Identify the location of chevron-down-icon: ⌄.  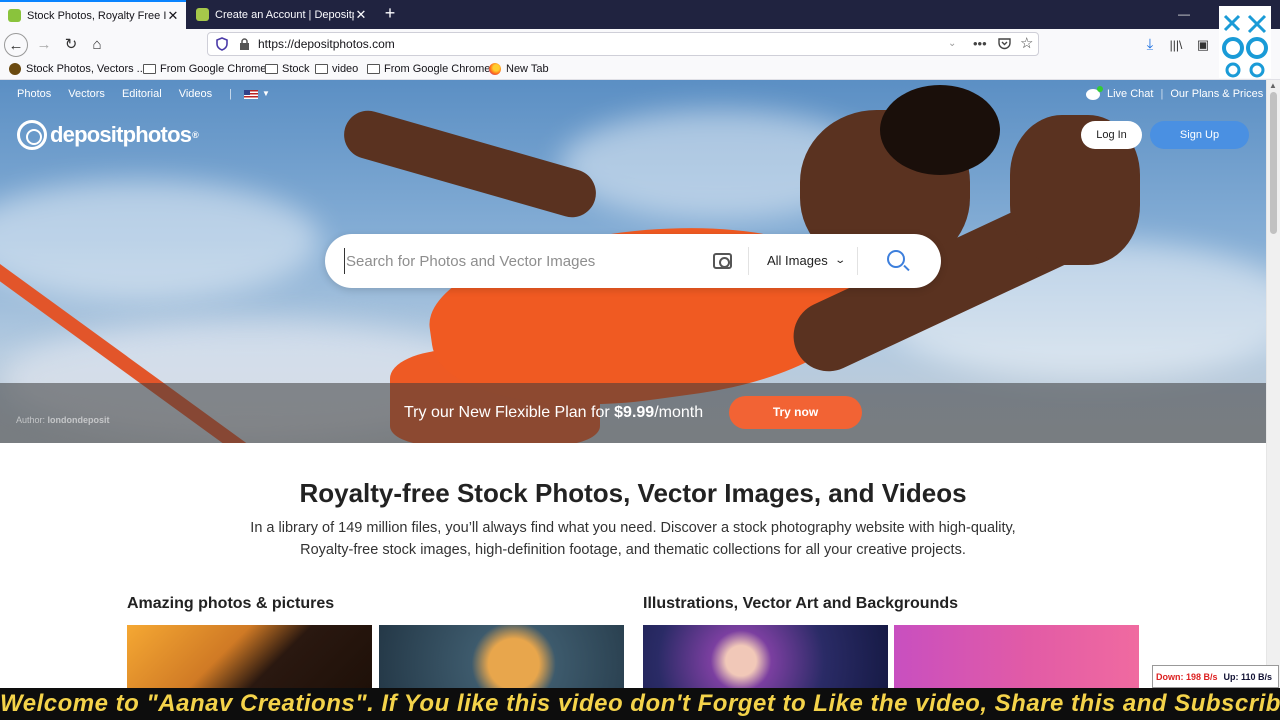
(840, 260).